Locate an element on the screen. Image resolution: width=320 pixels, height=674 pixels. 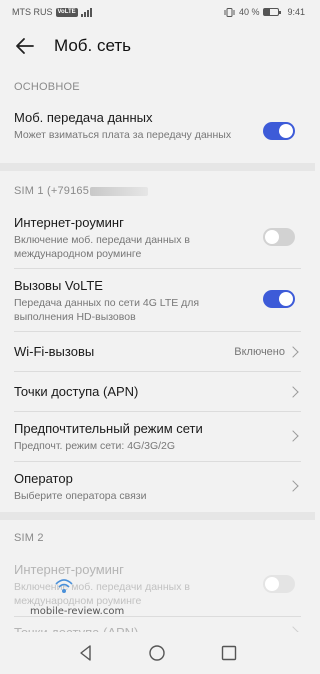
nav-recents-icon is located at coordinates (229, 653).